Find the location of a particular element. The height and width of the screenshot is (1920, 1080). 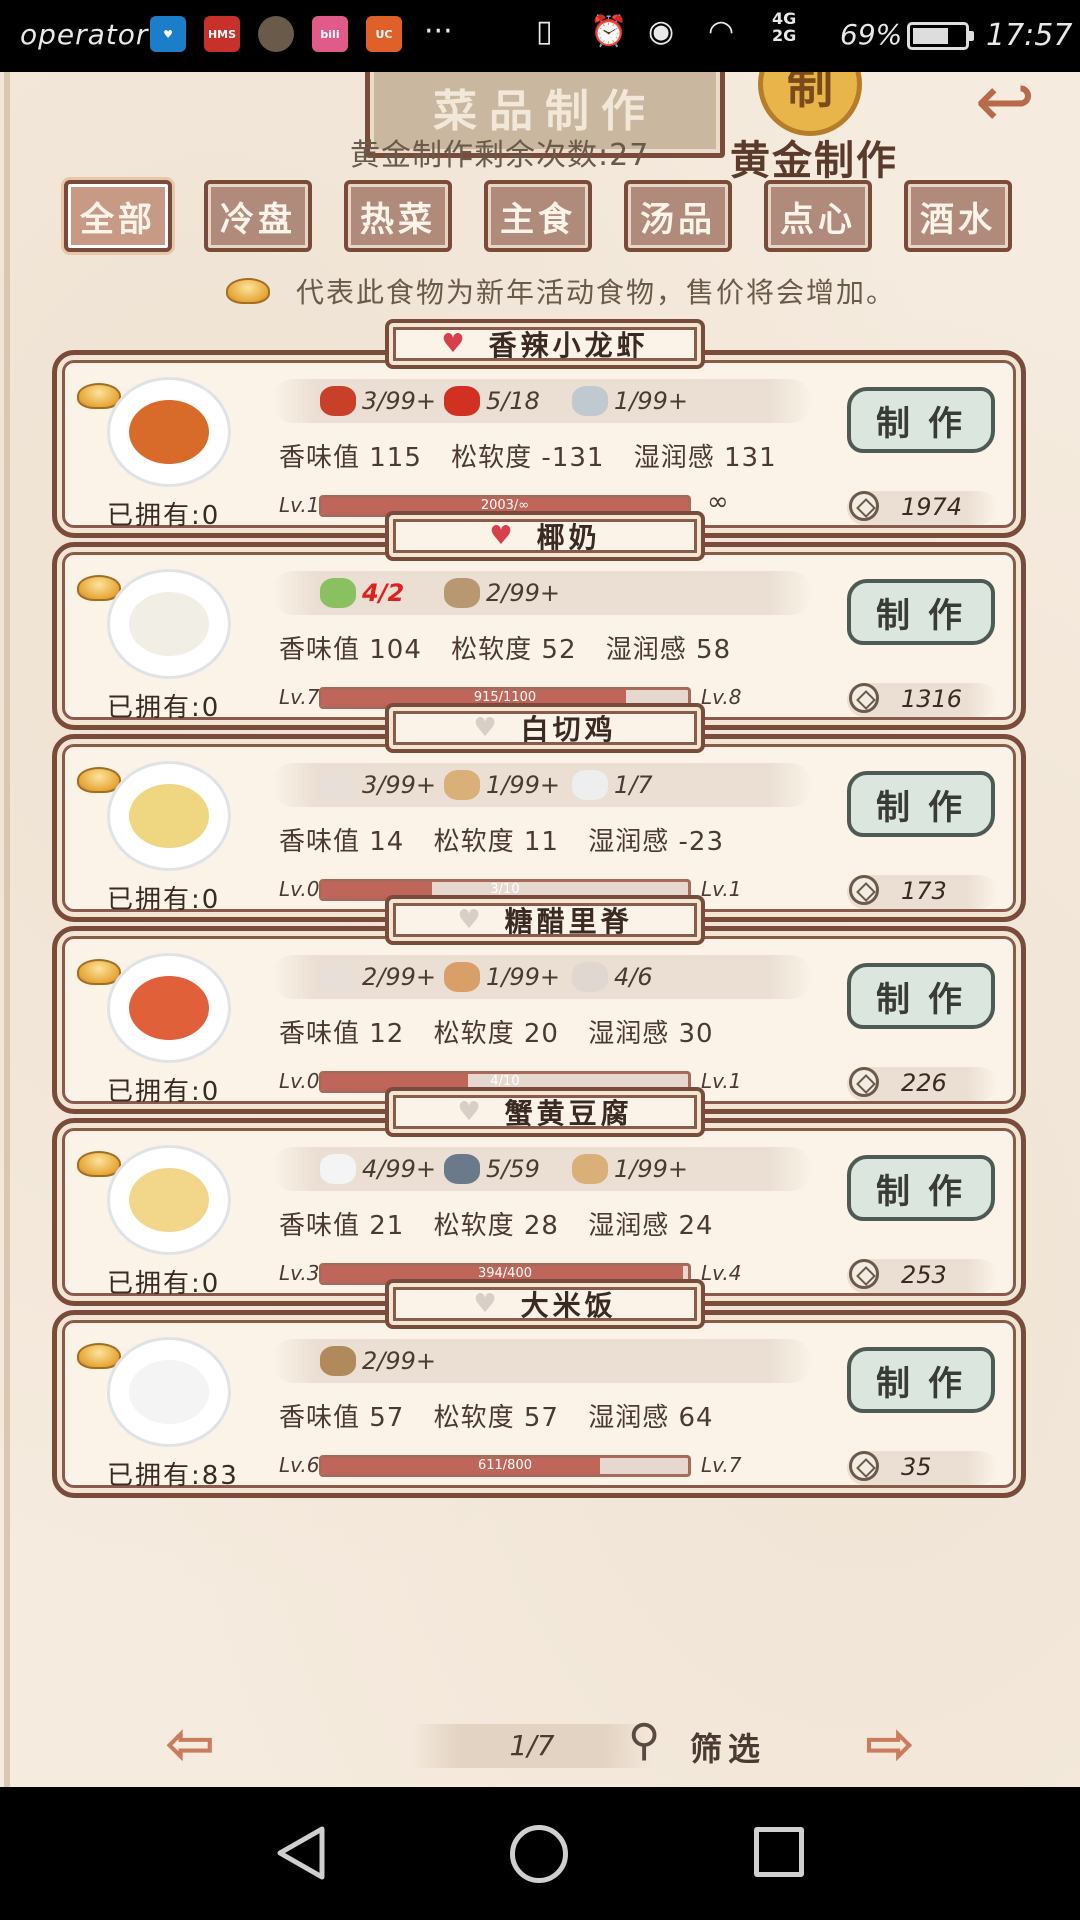

operator-name: operator is located at coordinates (84, 34).